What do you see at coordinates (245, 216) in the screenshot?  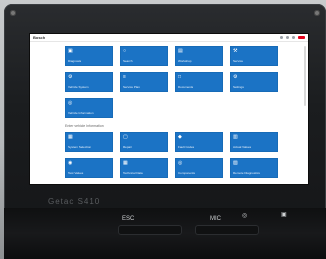 I see `microphone-icon: ◎` at bounding box center [245, 216].